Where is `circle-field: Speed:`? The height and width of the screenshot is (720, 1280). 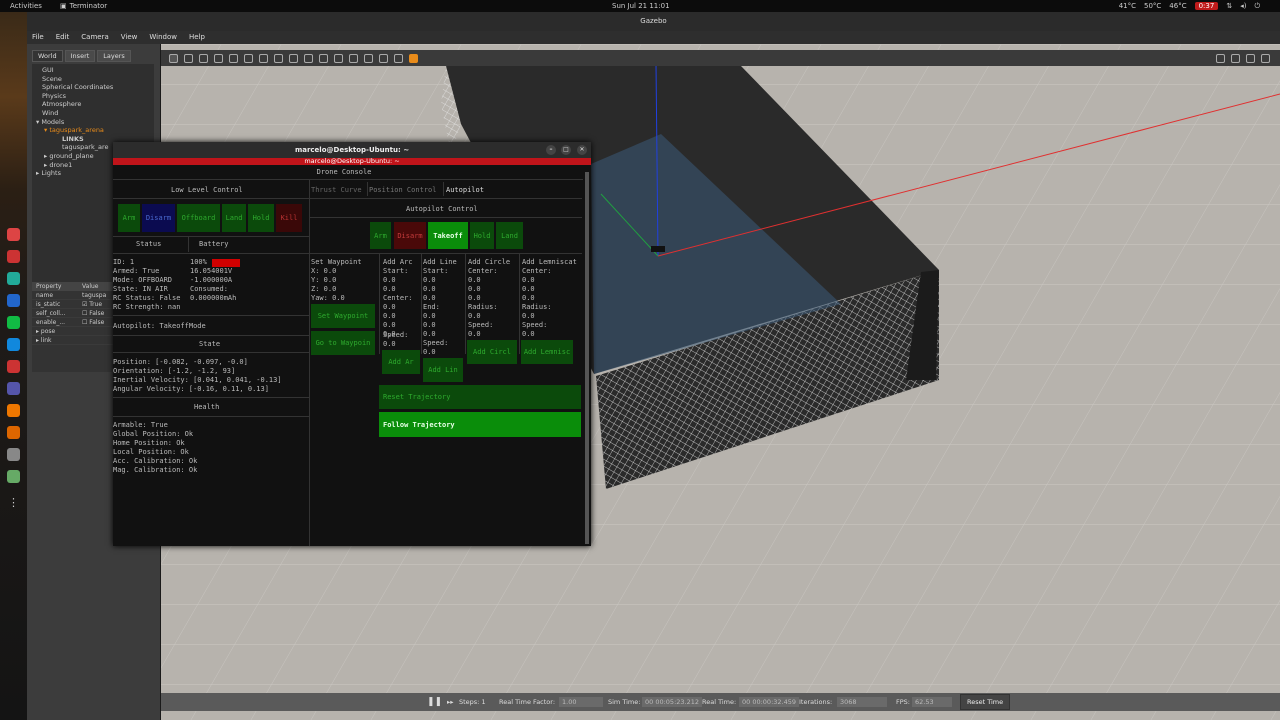
circle-field: Speed: is located at coordinates (480, 325).